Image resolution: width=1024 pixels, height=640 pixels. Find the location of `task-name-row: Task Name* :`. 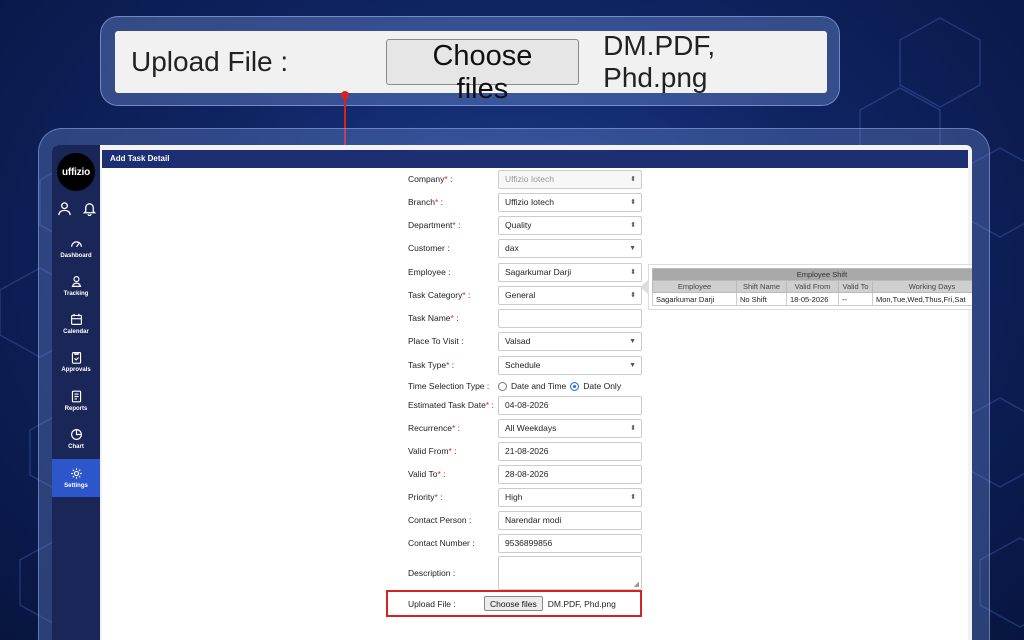

task-name-row: Task Name* : is located at coordinates (525, 318).